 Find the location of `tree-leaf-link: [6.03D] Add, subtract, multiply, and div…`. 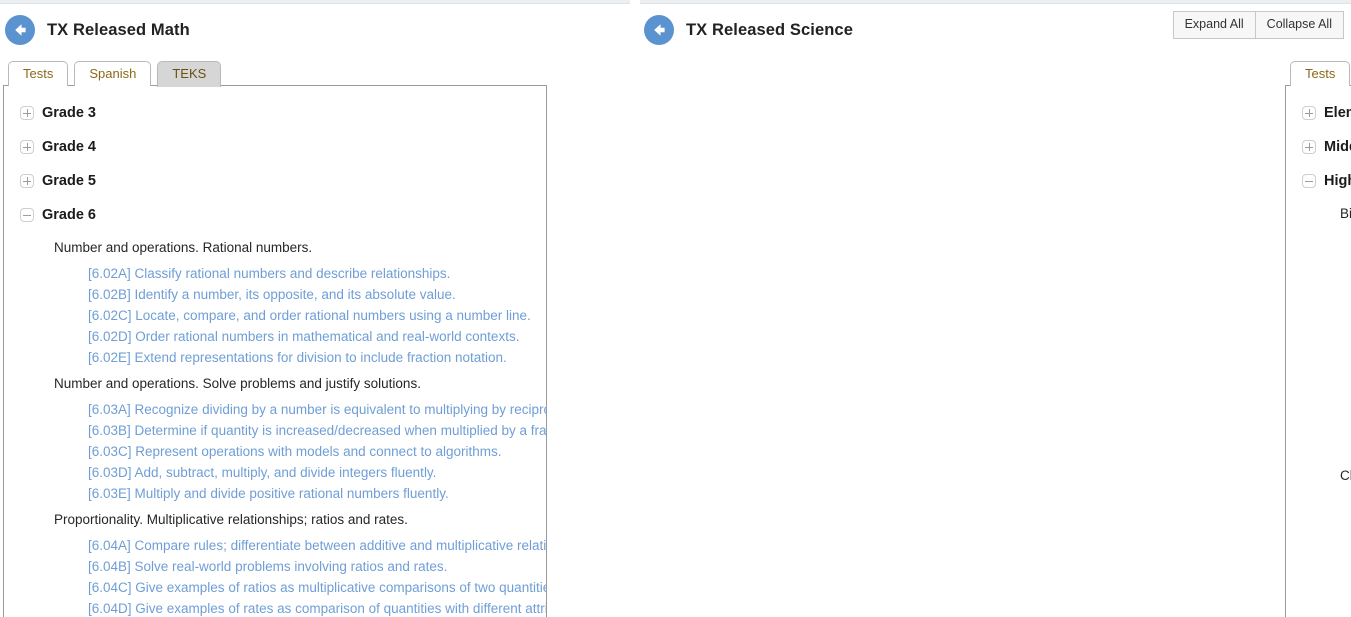

tree-leaf-link: [6.03D] Add, subtract, multiply, and div… is located at coordinates (275, 472).